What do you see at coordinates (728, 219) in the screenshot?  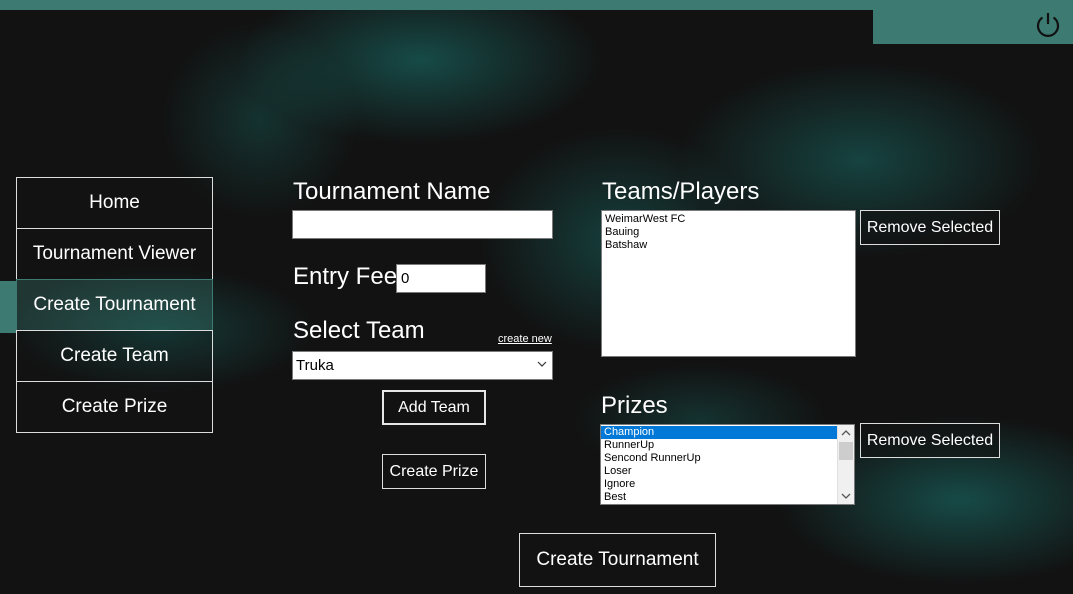 I see `list-item: WeimarWest FC` at bounding box center [728, 219].